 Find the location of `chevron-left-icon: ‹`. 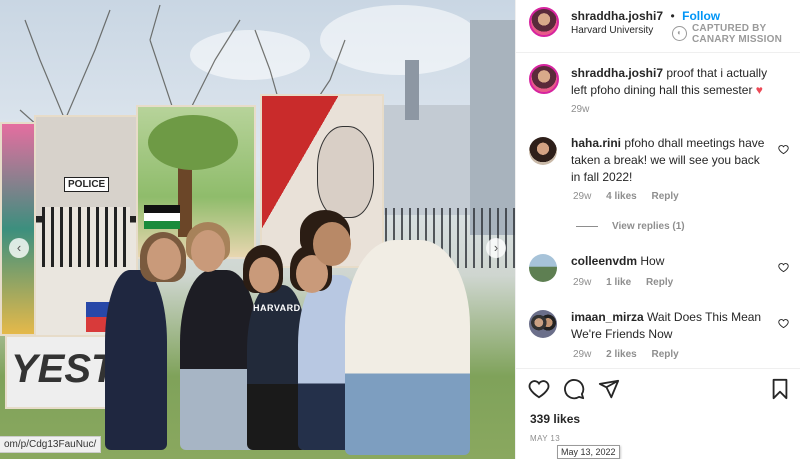

chevron-left-icon: ‹ is located at coordinates (19, 248).